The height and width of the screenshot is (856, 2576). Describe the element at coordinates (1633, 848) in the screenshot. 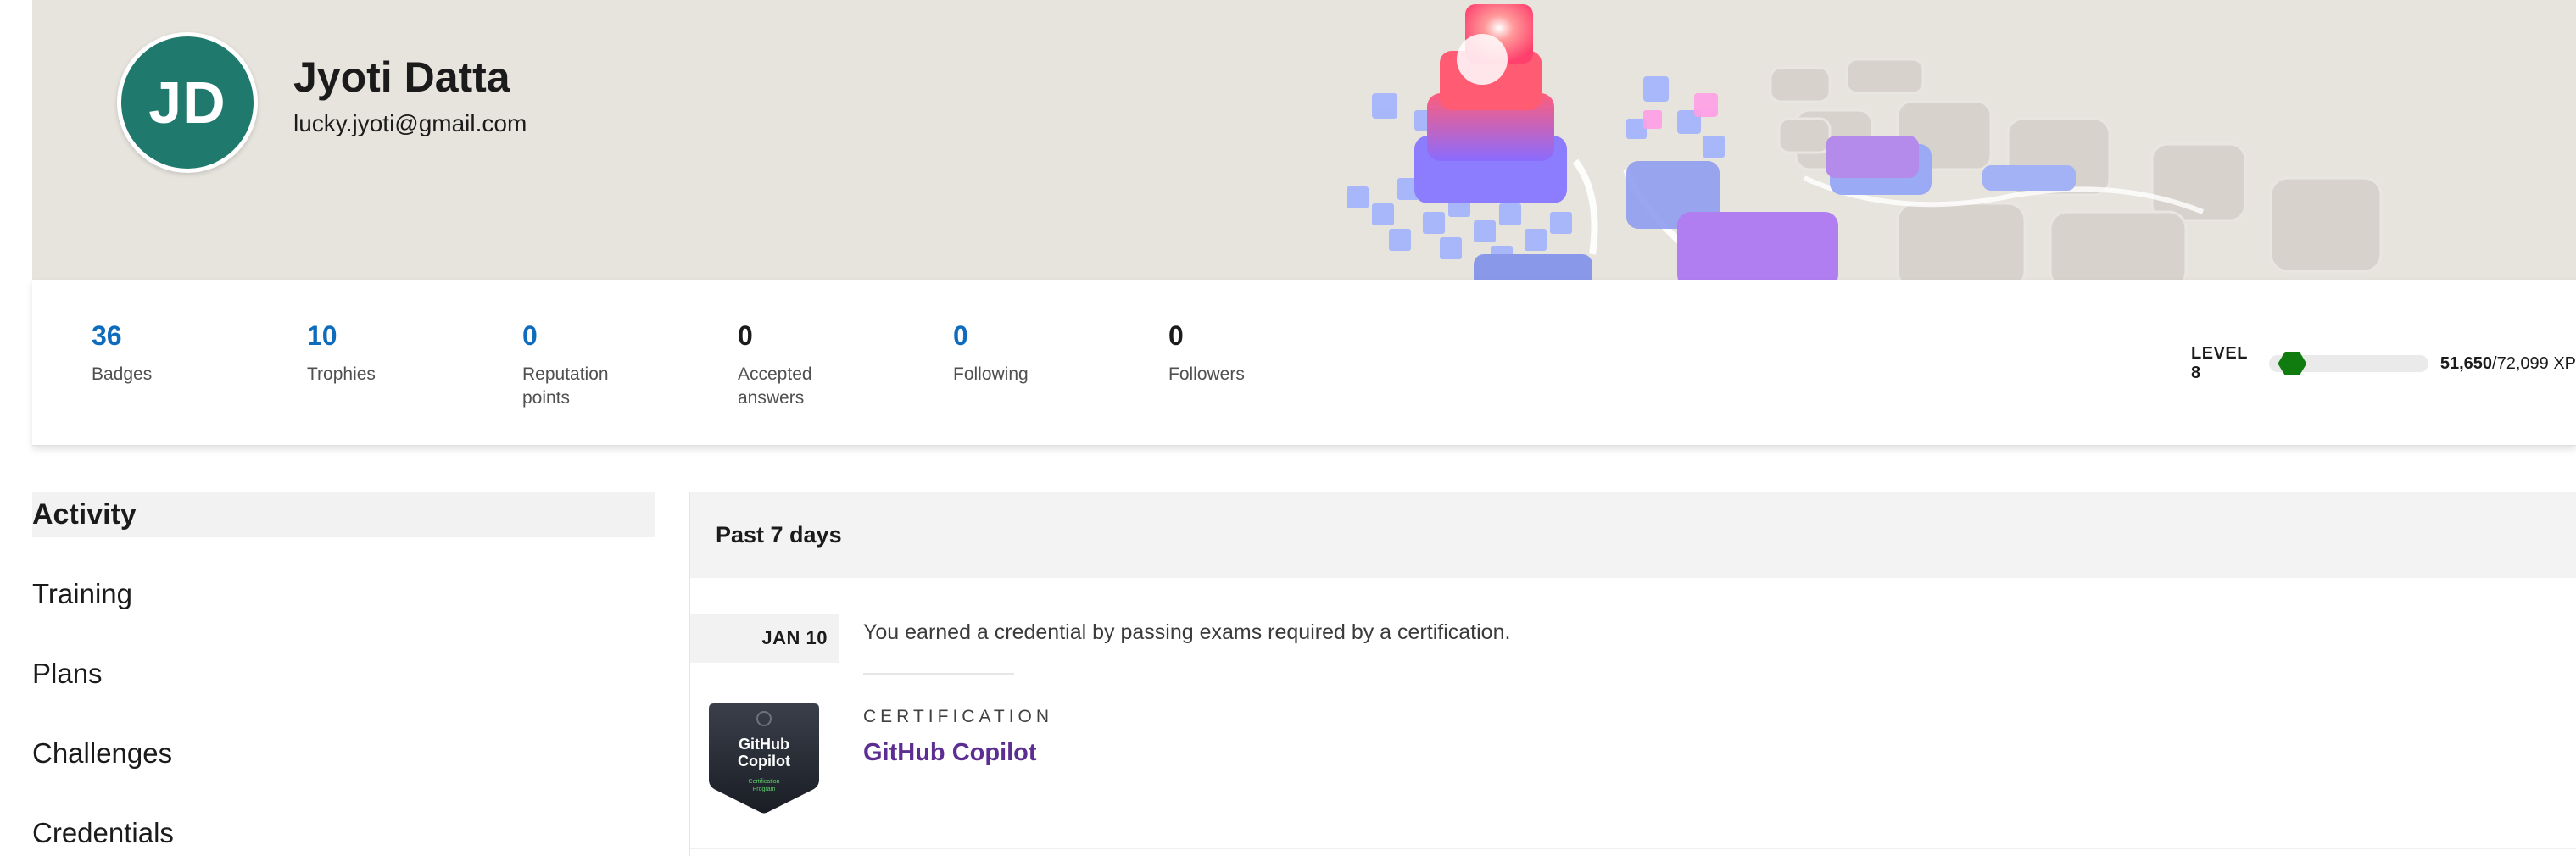

I see `panel-divider` at that location.